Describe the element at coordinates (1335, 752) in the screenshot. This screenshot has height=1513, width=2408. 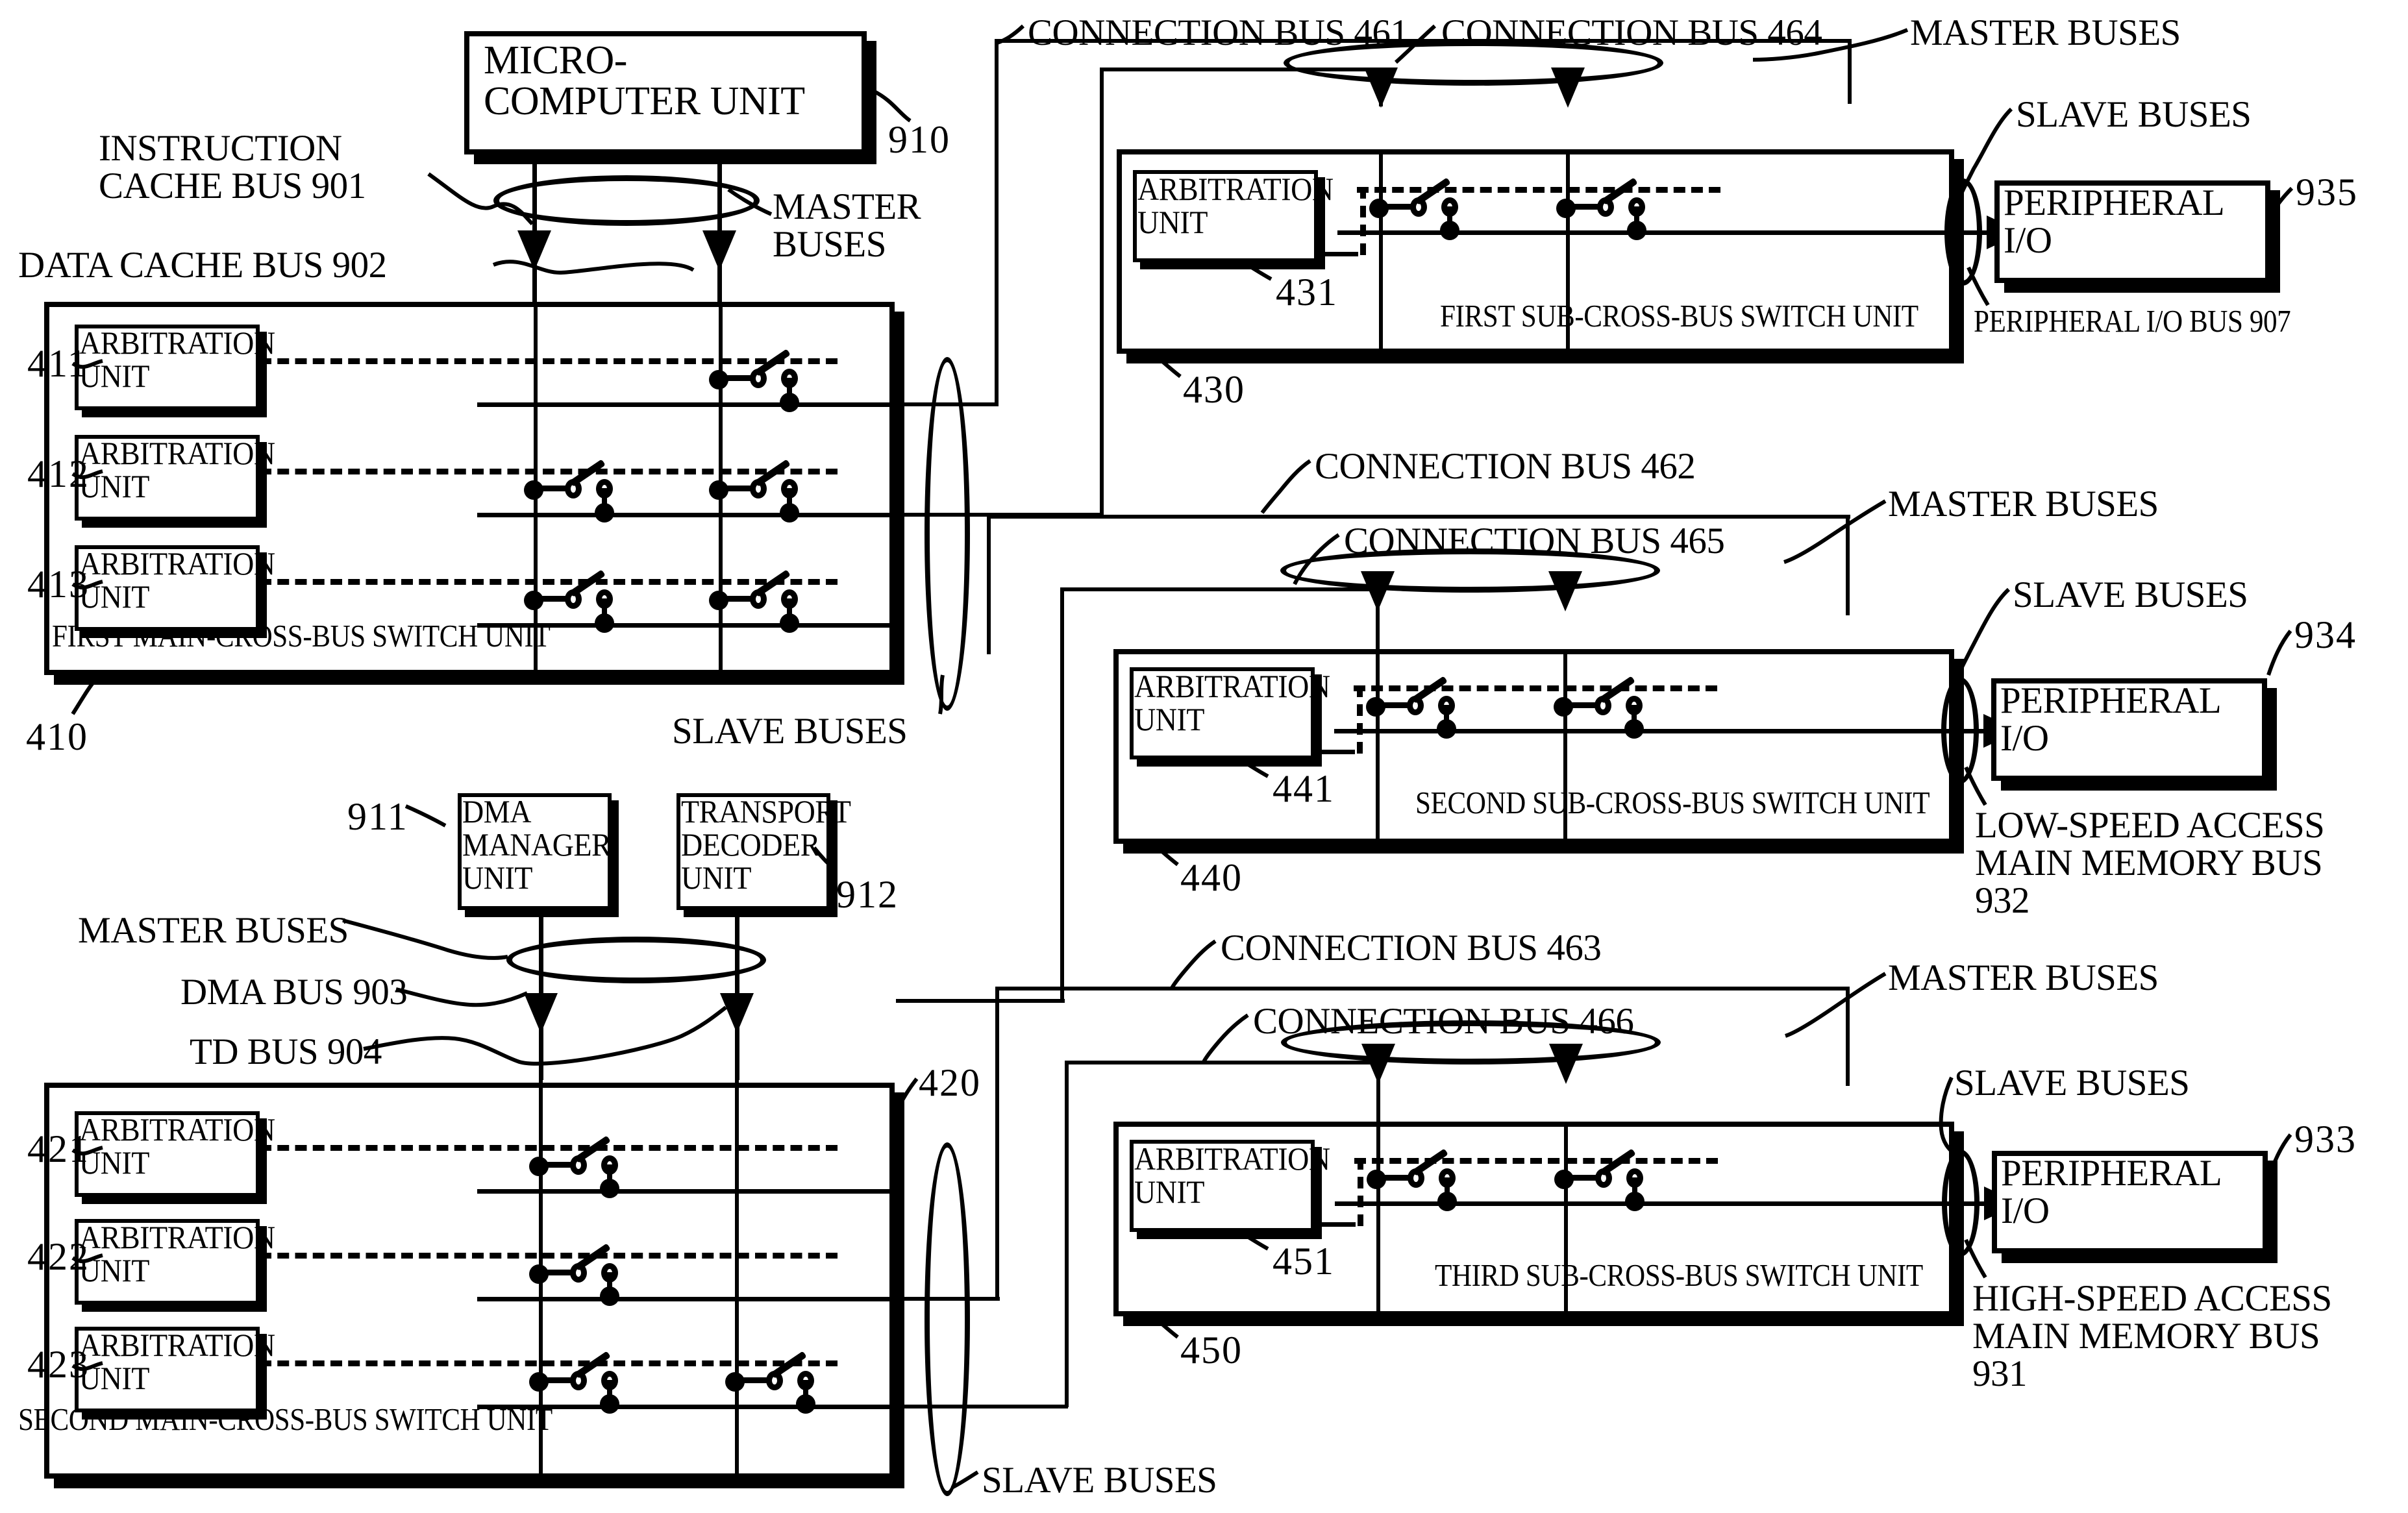
I see `sub440-arb-control-stub` at that location.